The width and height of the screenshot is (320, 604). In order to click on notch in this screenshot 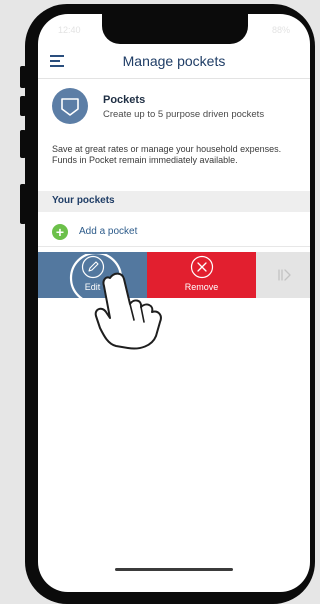, I will do `click(175, 29)`.